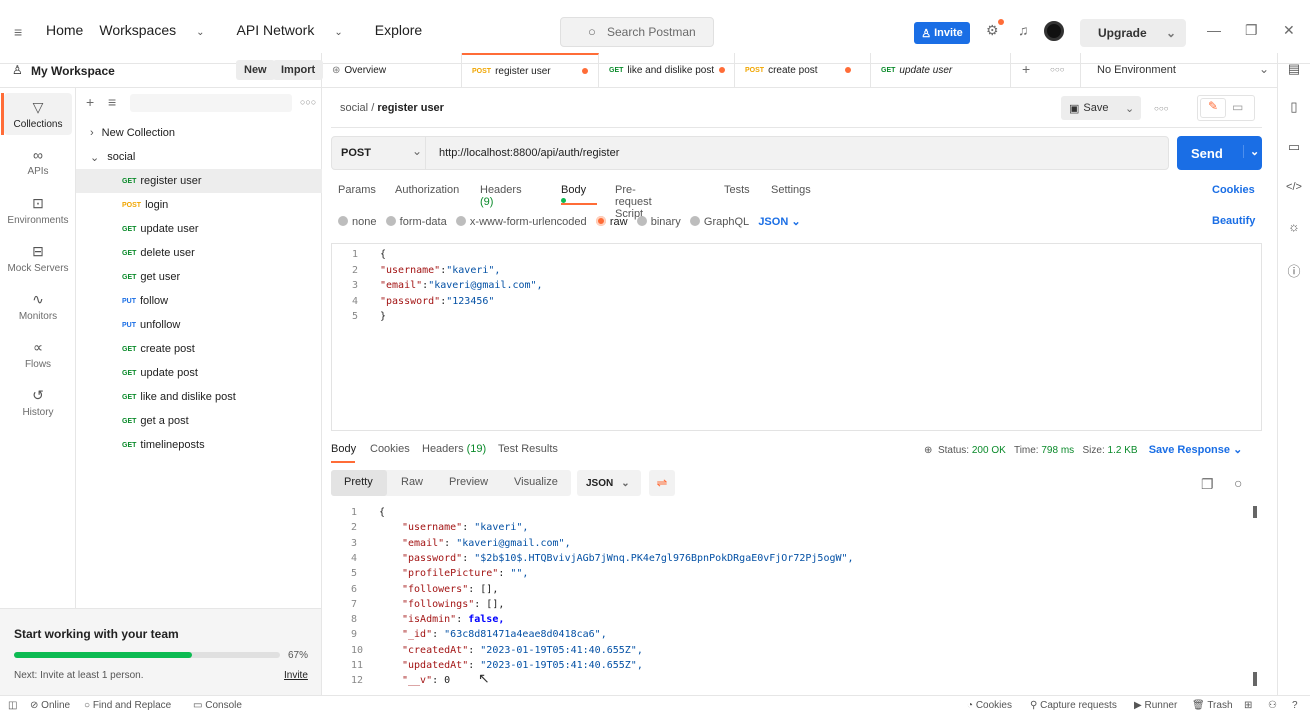 The height and width of the screenshot is (727, 1310). I want to click on tab-like-dislike: GET like and dislike post, so click(667, 70).